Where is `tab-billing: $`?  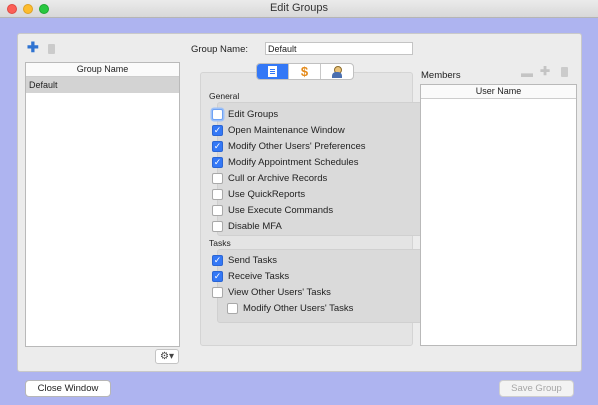 tab-billing: $ is located at coordinates (305, 71).